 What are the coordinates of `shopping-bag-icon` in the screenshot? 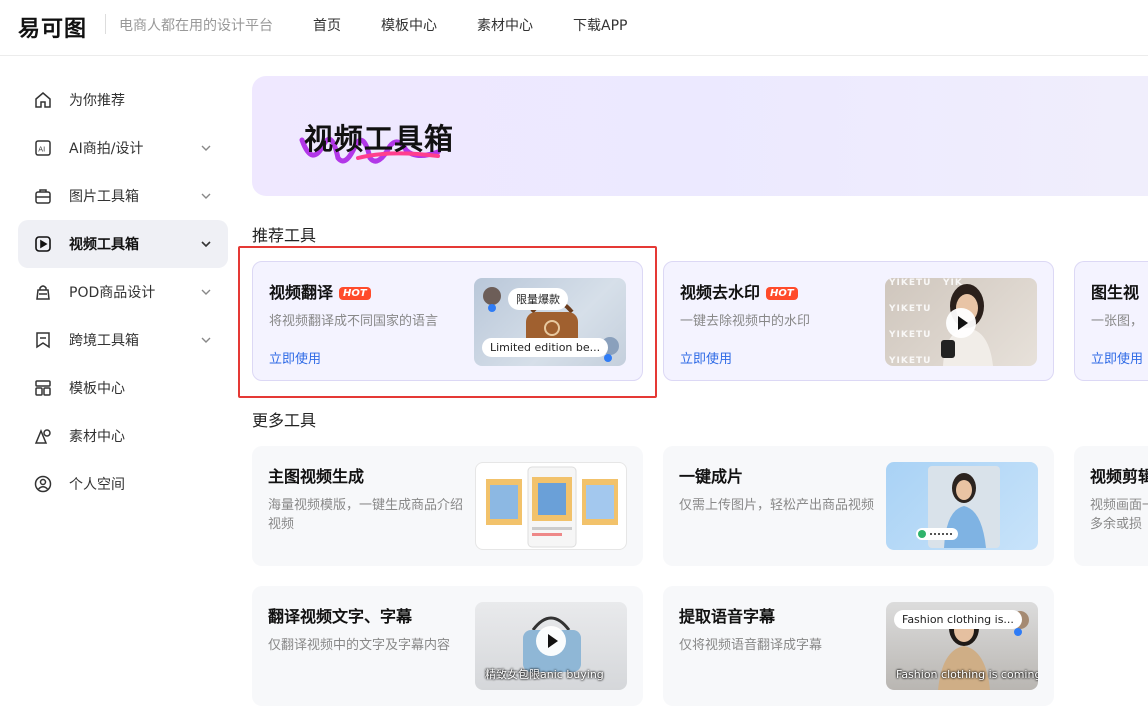 It's located at (43, 292).